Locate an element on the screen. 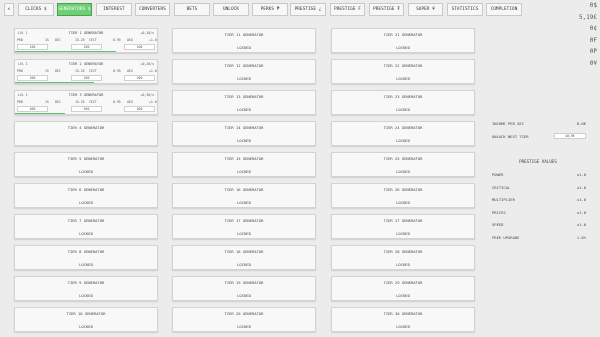 The height and width of the screenshot is (337, 600). generator-title: TIER 13 GENERATOR is located at coordinates (244, 96).